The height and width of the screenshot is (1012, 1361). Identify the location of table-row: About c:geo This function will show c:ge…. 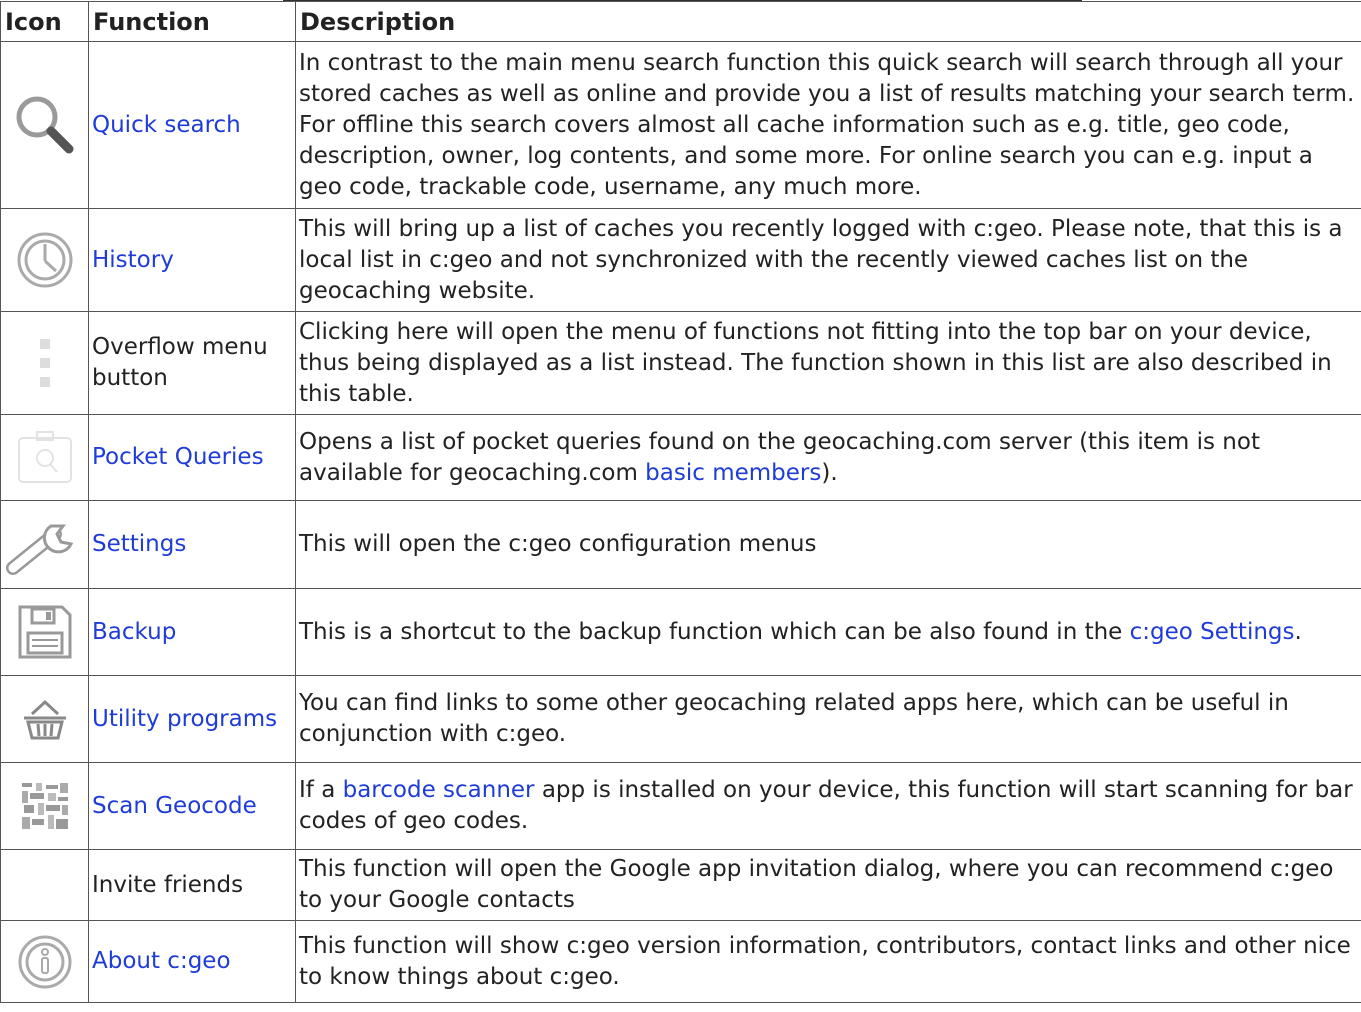
(680, 961).